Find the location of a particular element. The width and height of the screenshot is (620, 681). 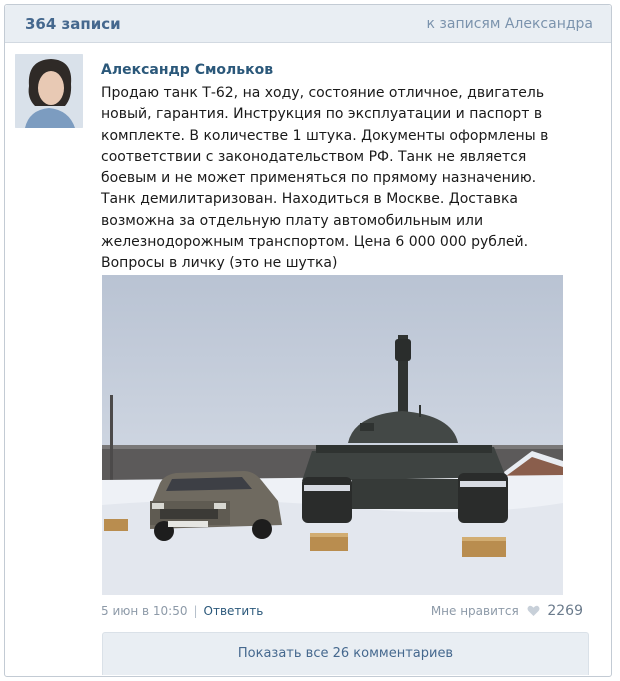

like-button: Мне нравится 2269 is located at coordinates (507, 611).